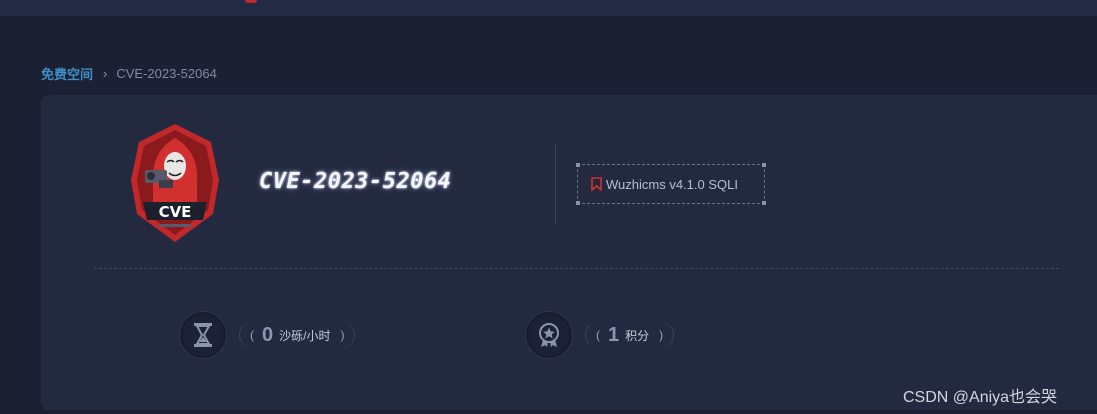 The height and width of the screenshot is (414, 1097). I want to click on logo-text: CVE, so click(175, 212).